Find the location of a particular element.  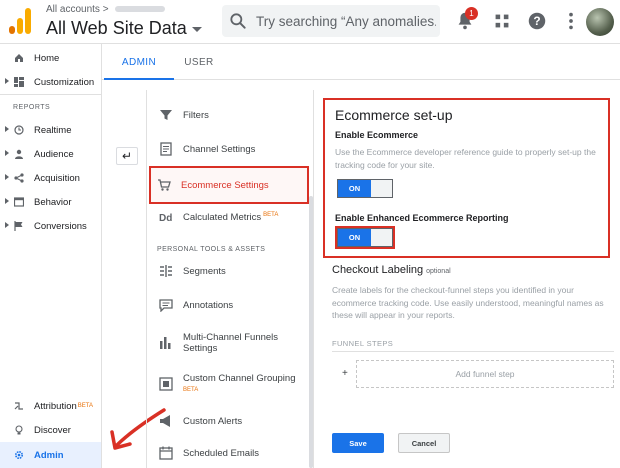

home-icon is located at coordinates (19, 58).